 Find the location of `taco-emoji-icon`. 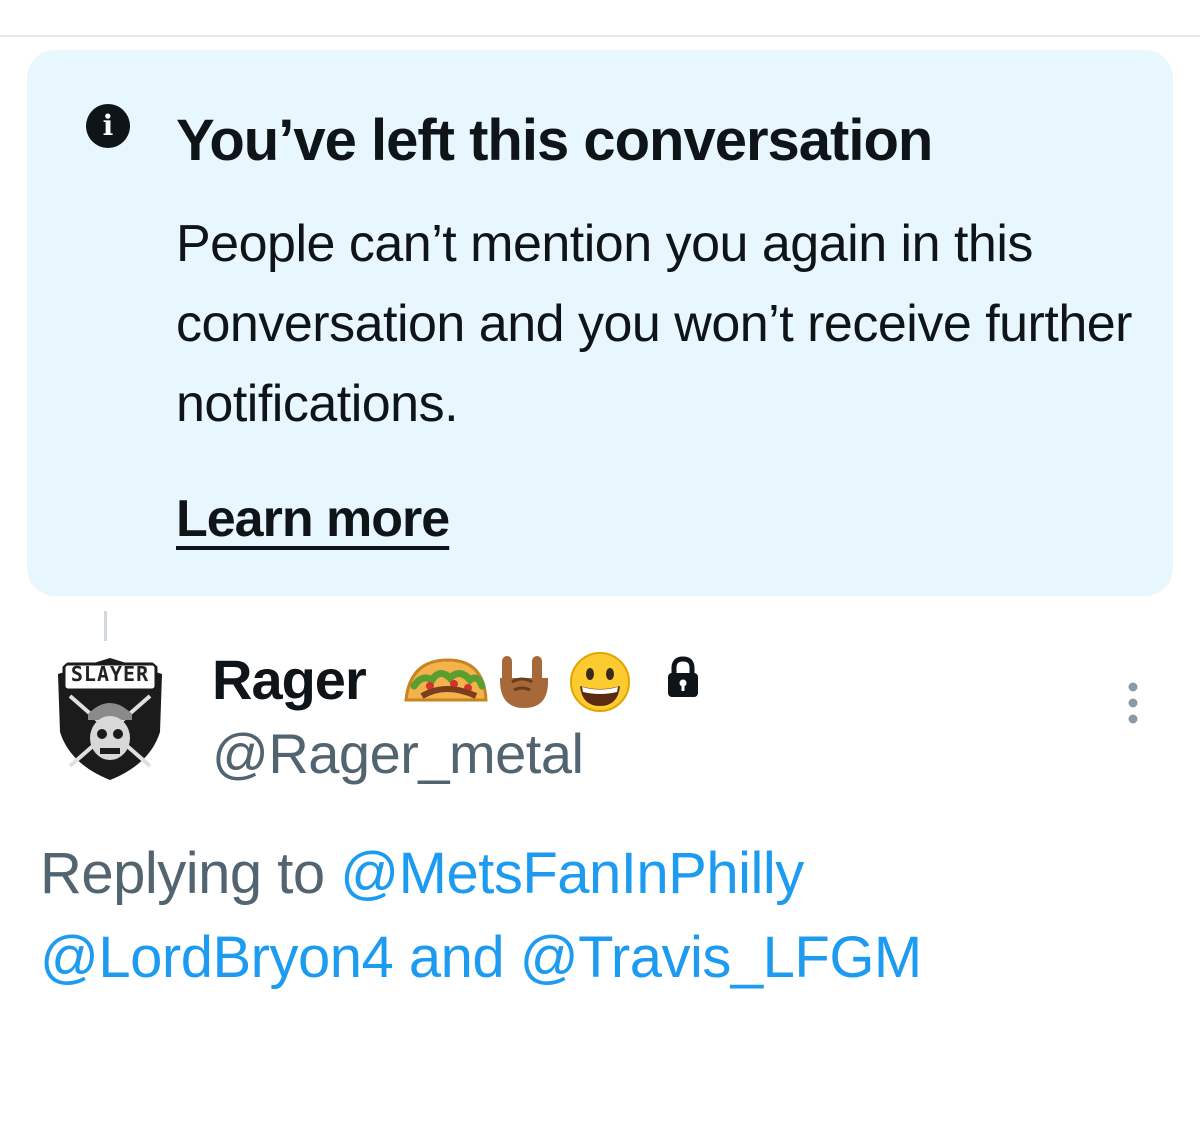

taco-emoji-icon is located at coordinates (446, 680).